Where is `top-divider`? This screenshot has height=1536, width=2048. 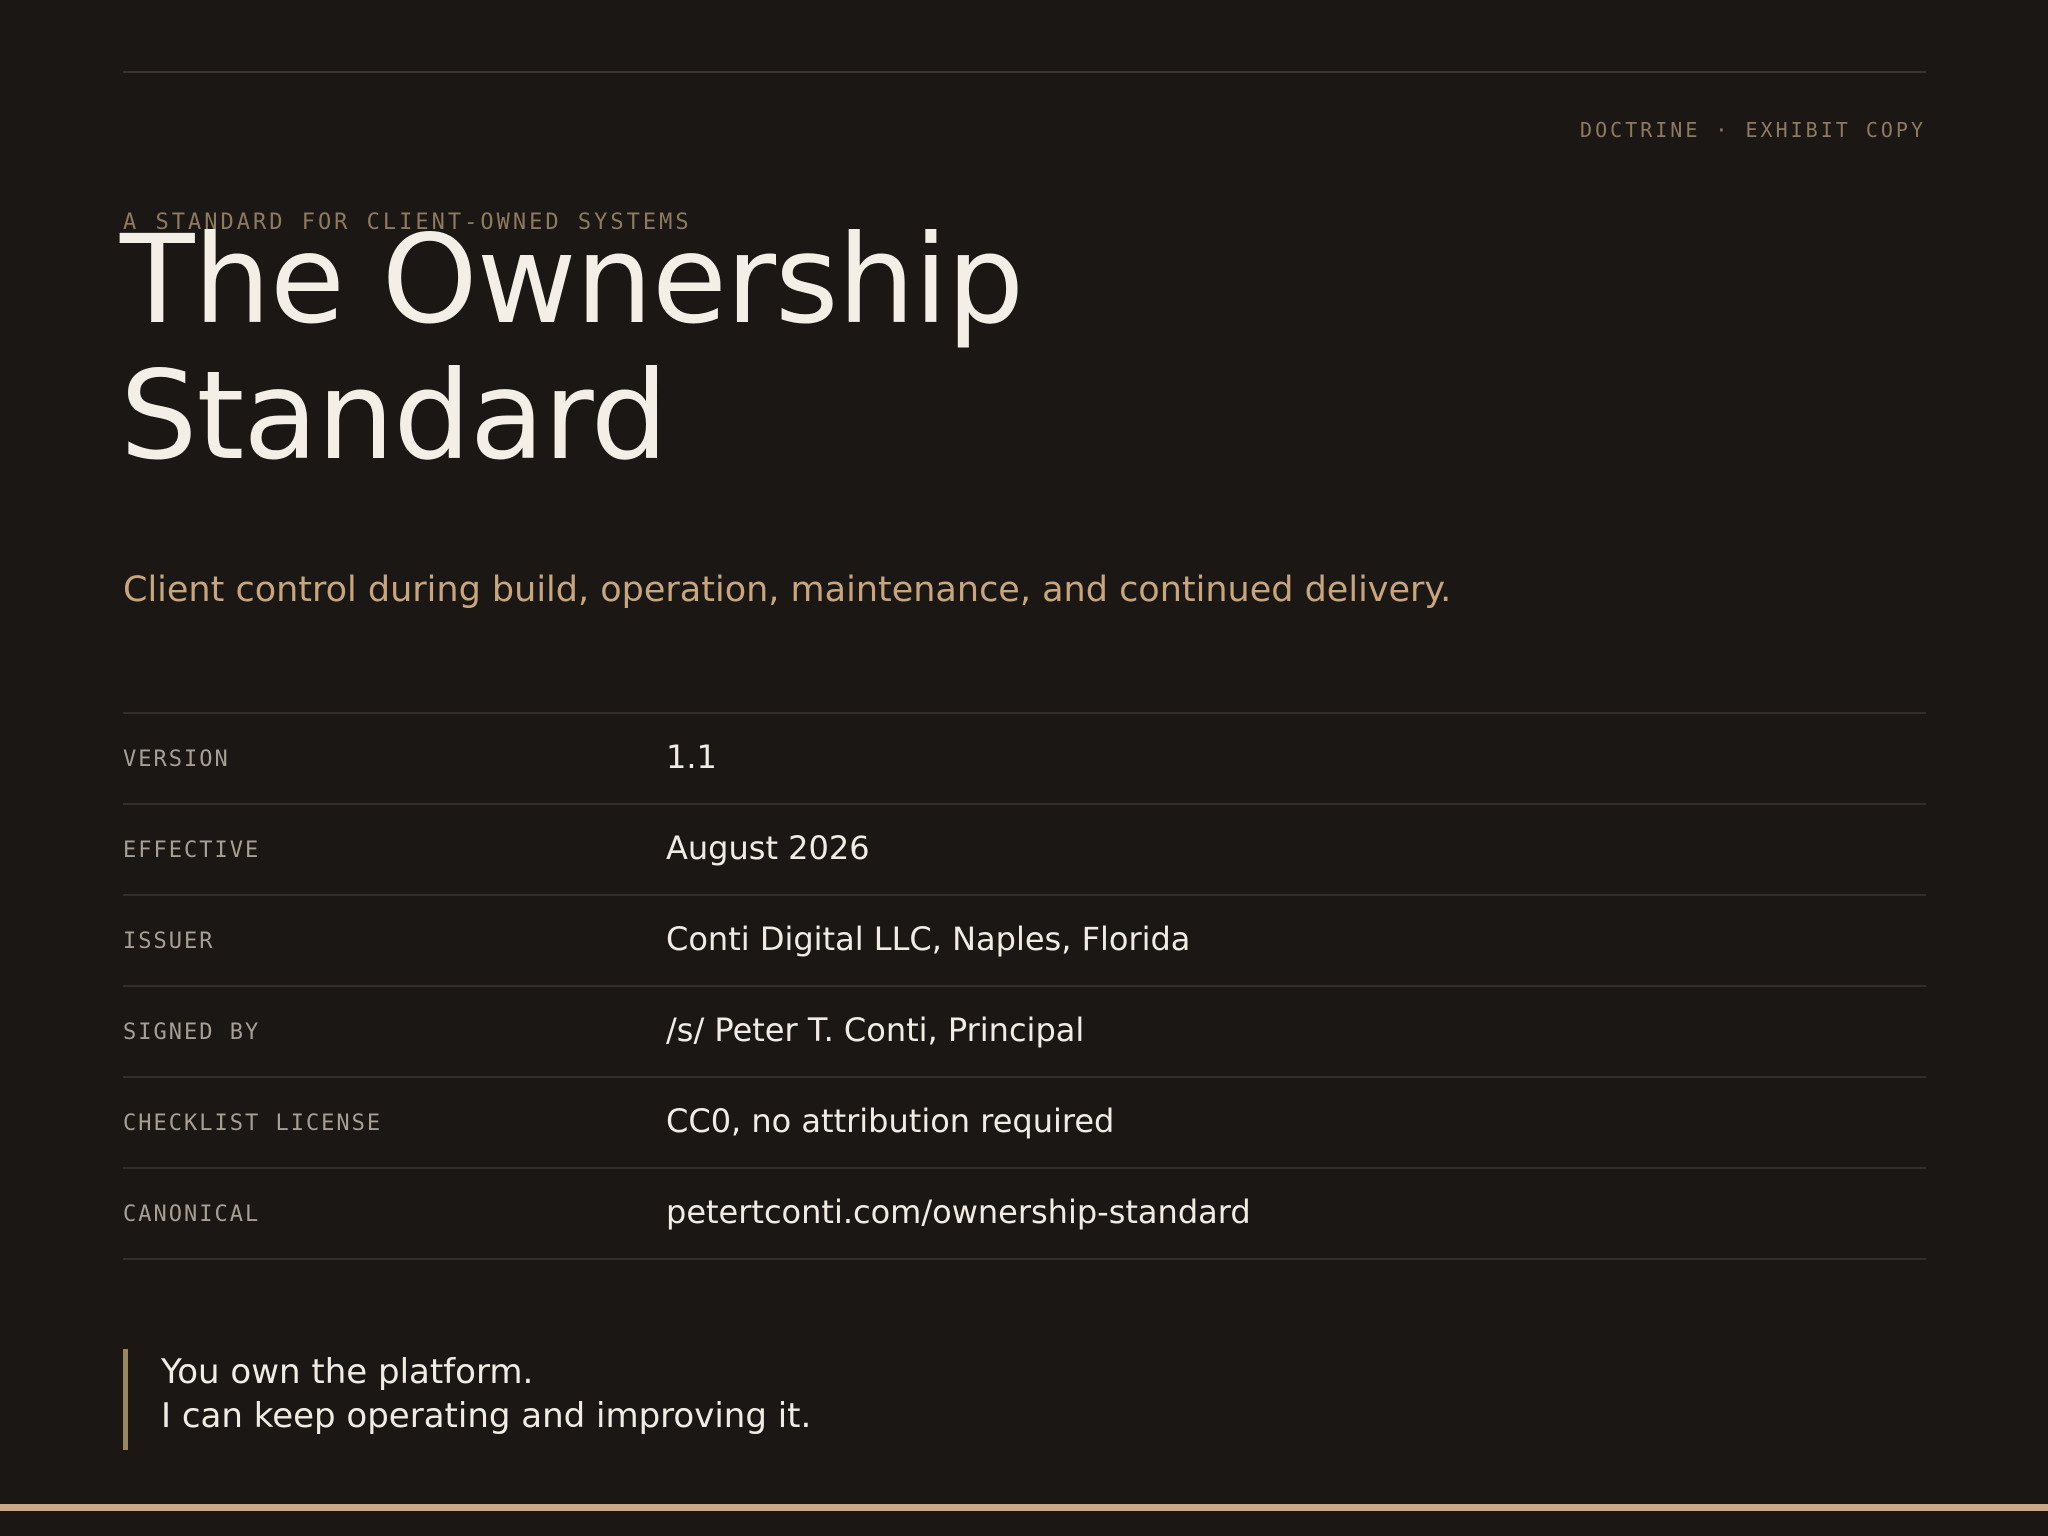
top-divider is located at coordinates (1024, 72).